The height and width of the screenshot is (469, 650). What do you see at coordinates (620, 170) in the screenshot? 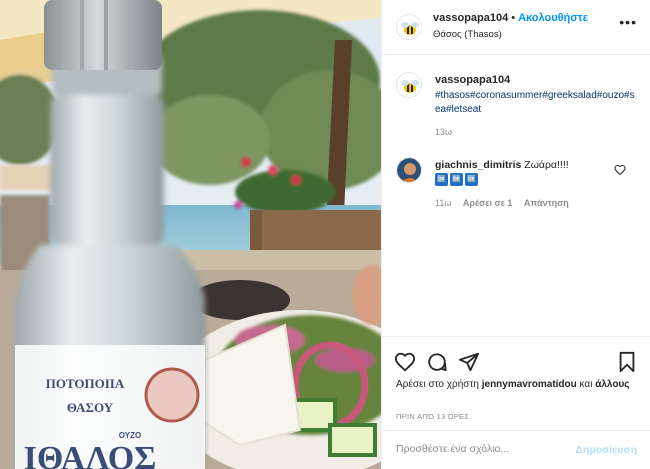
I see `heart-icon` at bounding box center [620, 170].